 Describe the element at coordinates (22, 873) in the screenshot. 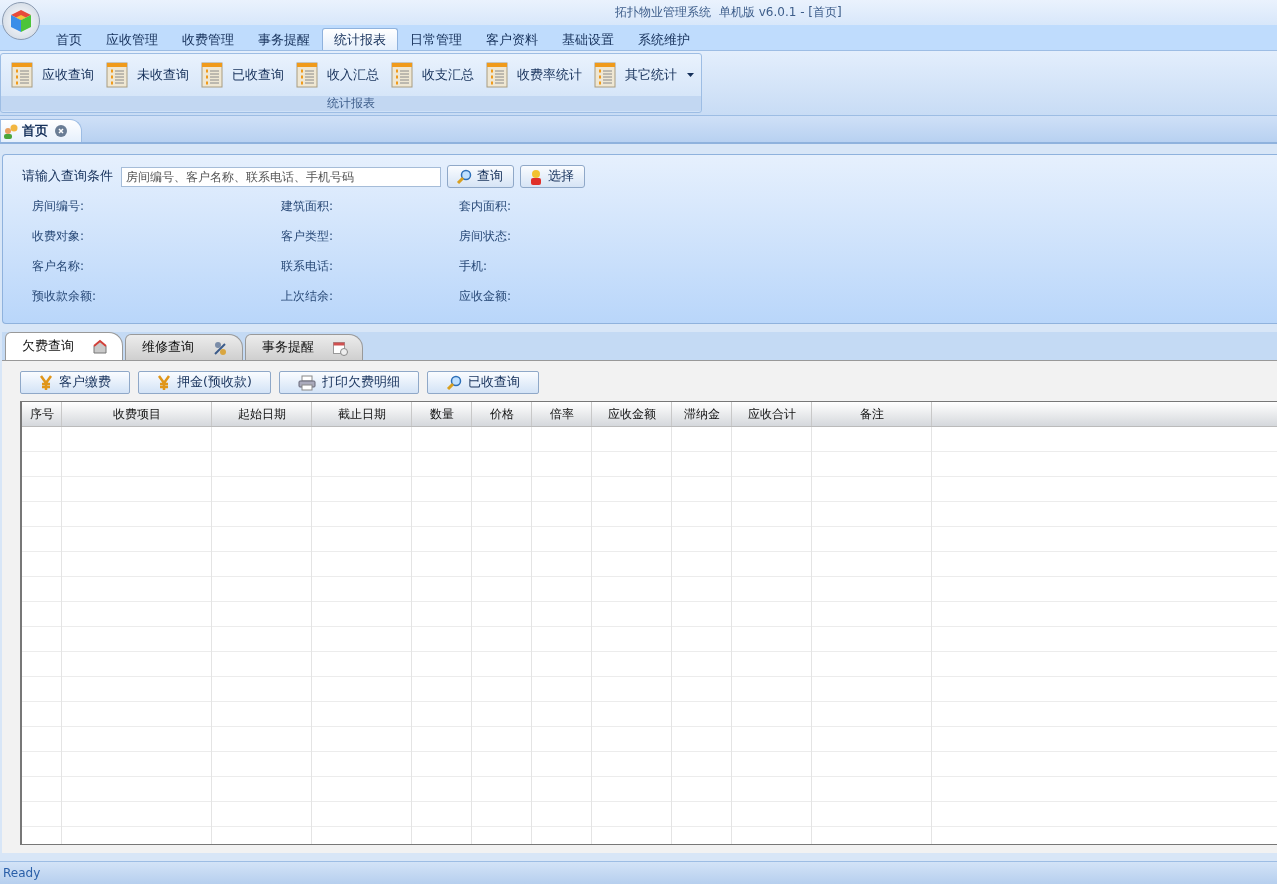

I see `status-text: Ready` at that location.